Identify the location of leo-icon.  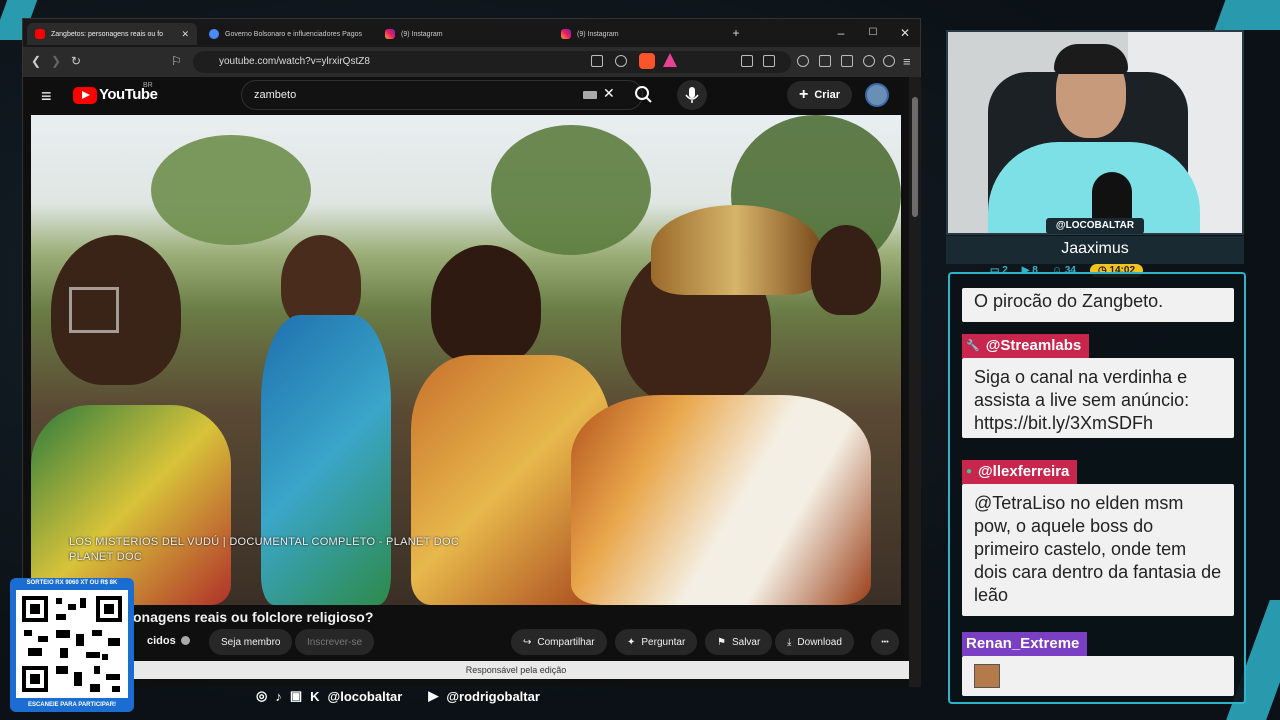
(869, 61).